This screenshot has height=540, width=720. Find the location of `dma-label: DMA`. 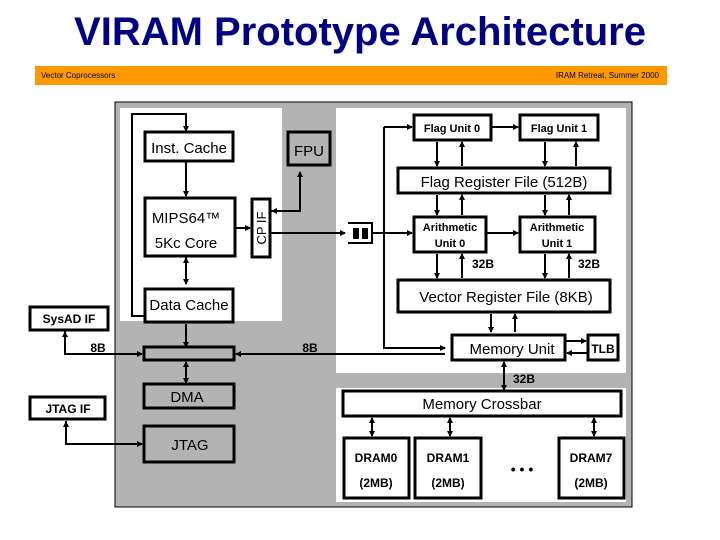

dma-label: DMA is located at coordinates (186, 397).